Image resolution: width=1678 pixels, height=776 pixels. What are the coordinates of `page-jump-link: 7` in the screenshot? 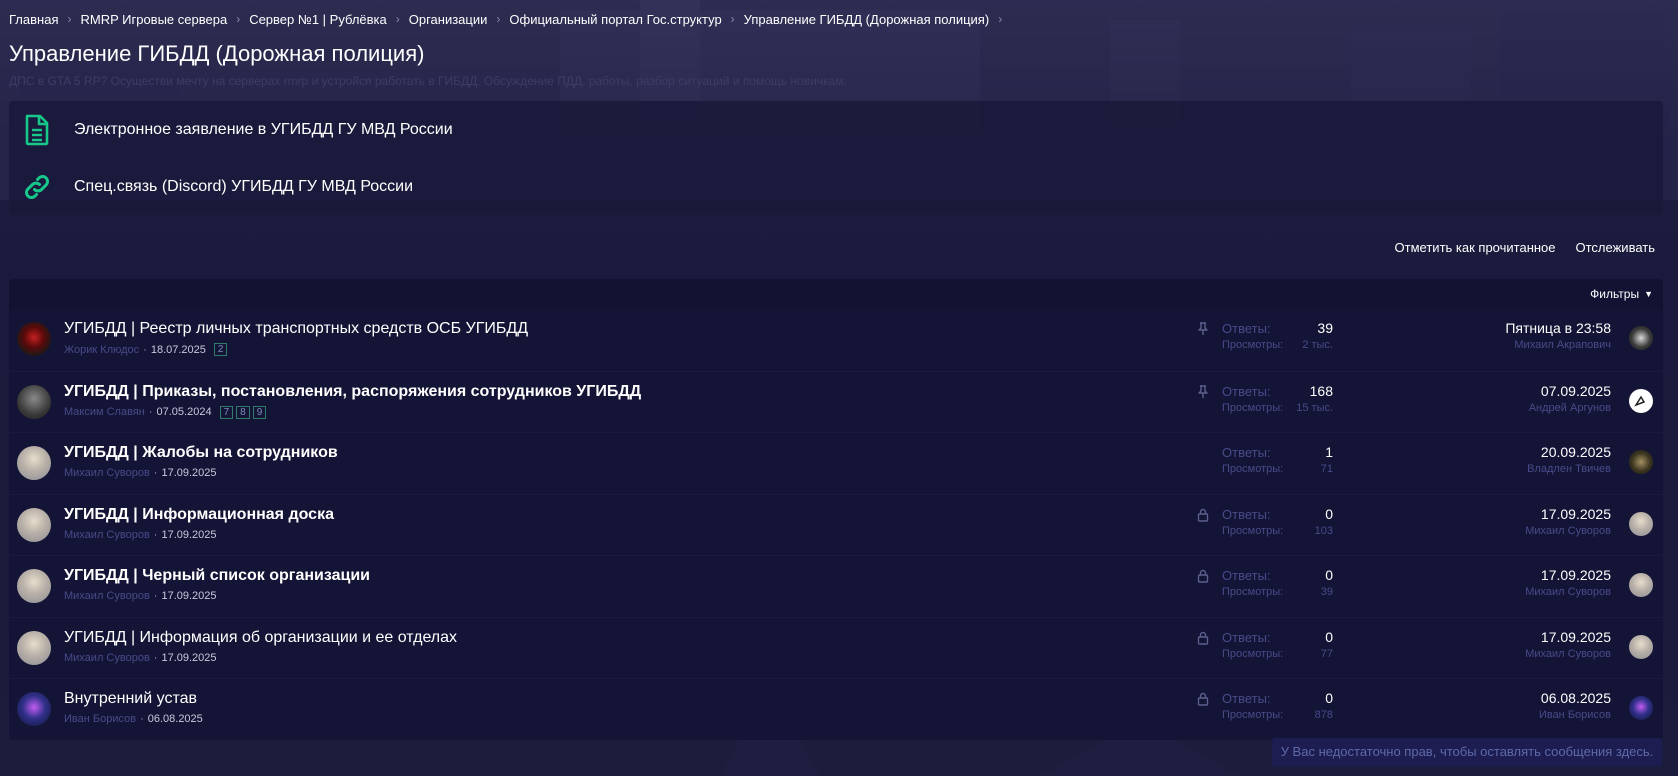 It's located at (226, 412).